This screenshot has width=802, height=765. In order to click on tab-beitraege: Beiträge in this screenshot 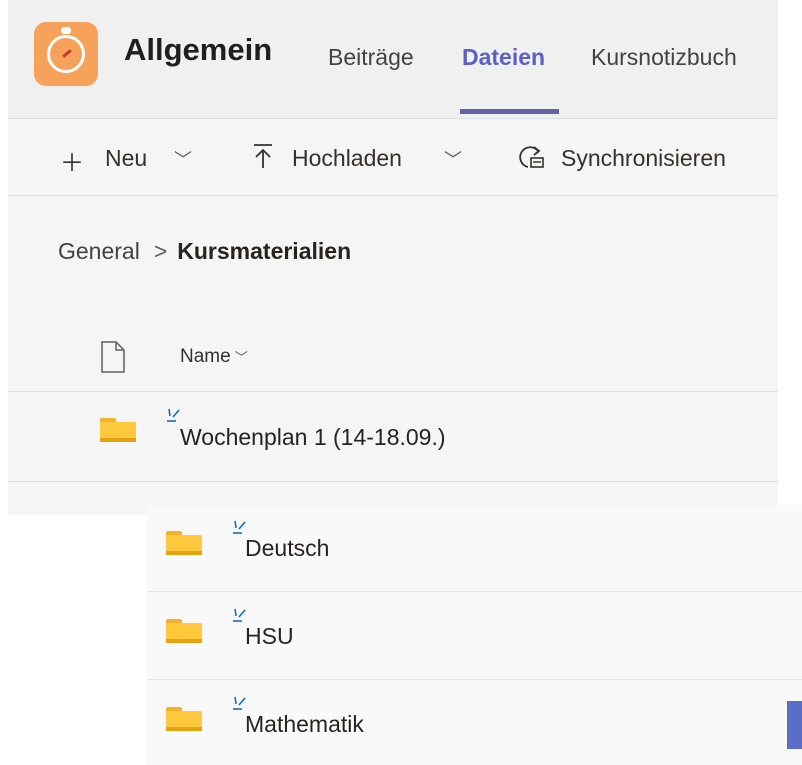, I will do `click(371, 57)`.